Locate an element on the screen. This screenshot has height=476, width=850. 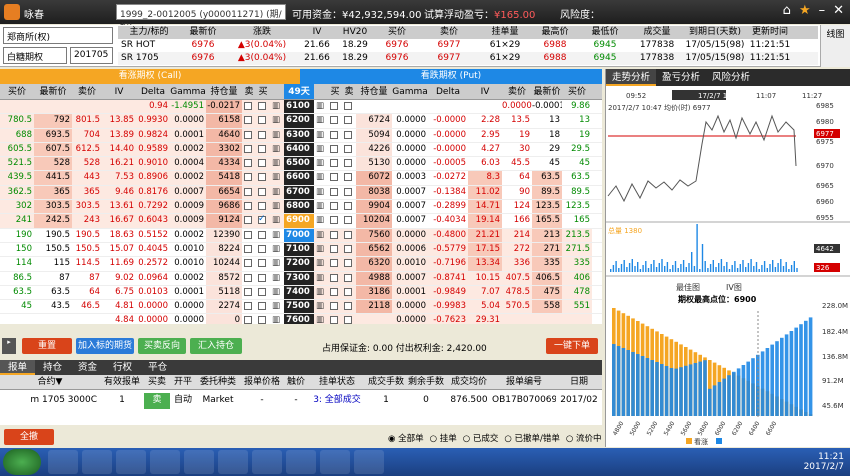
account-selector: 1999_2-0012005 (y000011271) (期/权) is located at coordinates (201, 18).